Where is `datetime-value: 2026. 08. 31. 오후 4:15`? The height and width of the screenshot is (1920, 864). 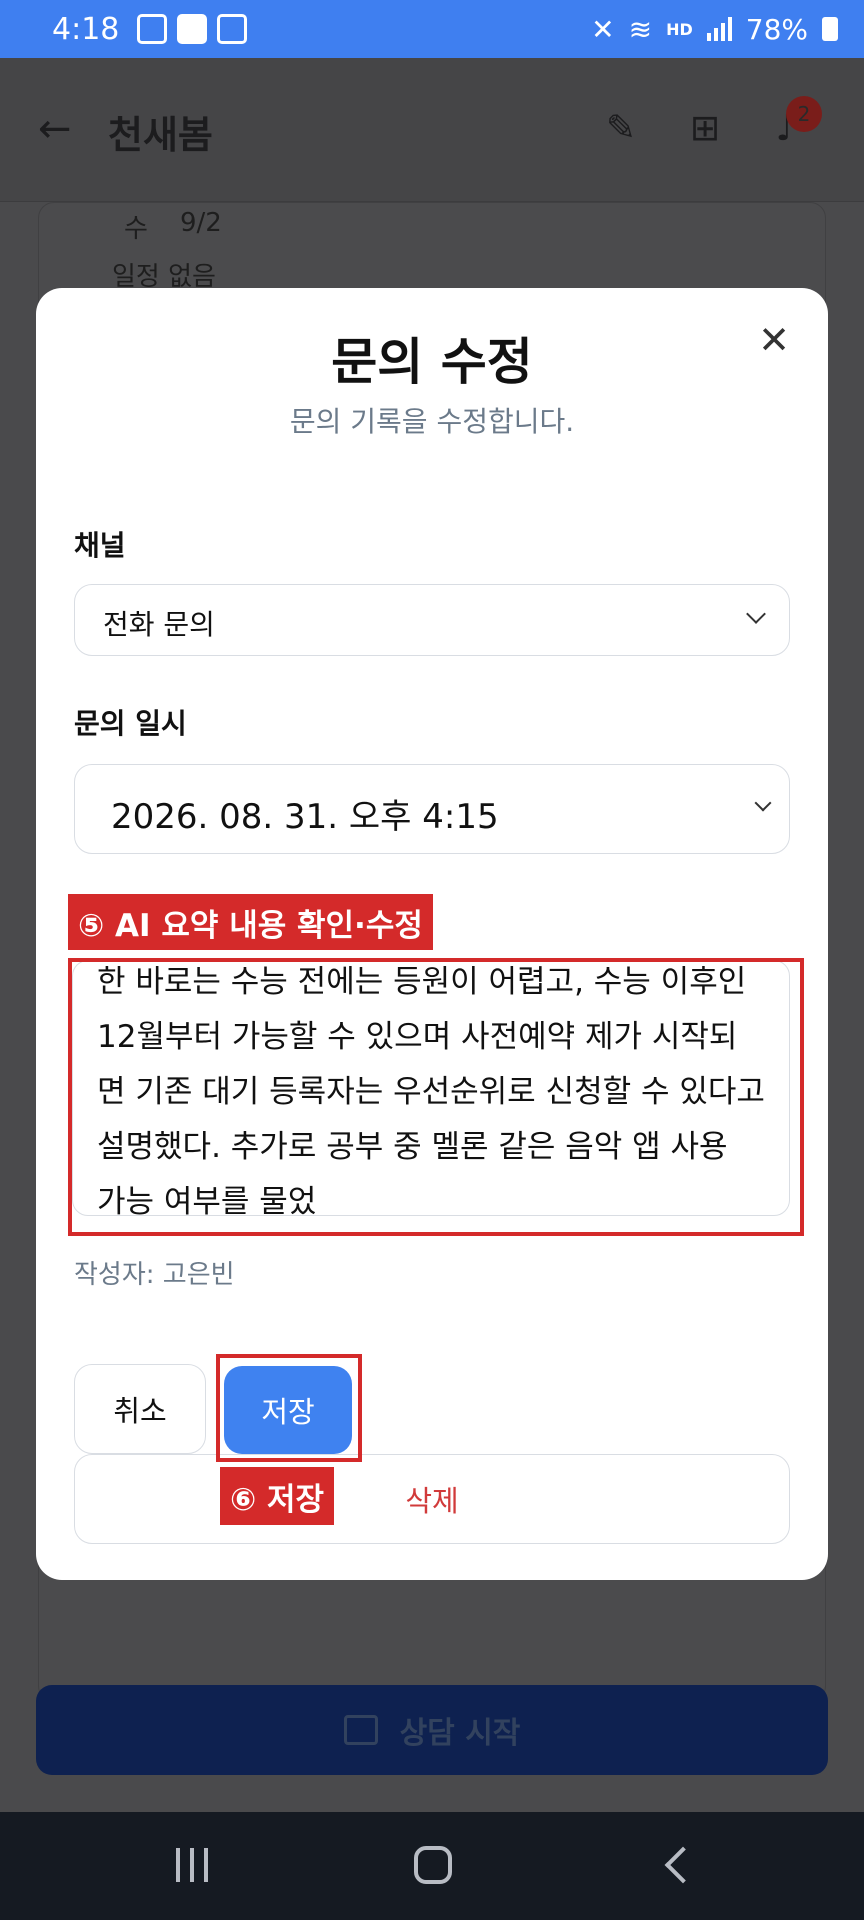 datetime-value: 2026. 08. 31. 오후 4:15 is located at coordinates (305, 817).